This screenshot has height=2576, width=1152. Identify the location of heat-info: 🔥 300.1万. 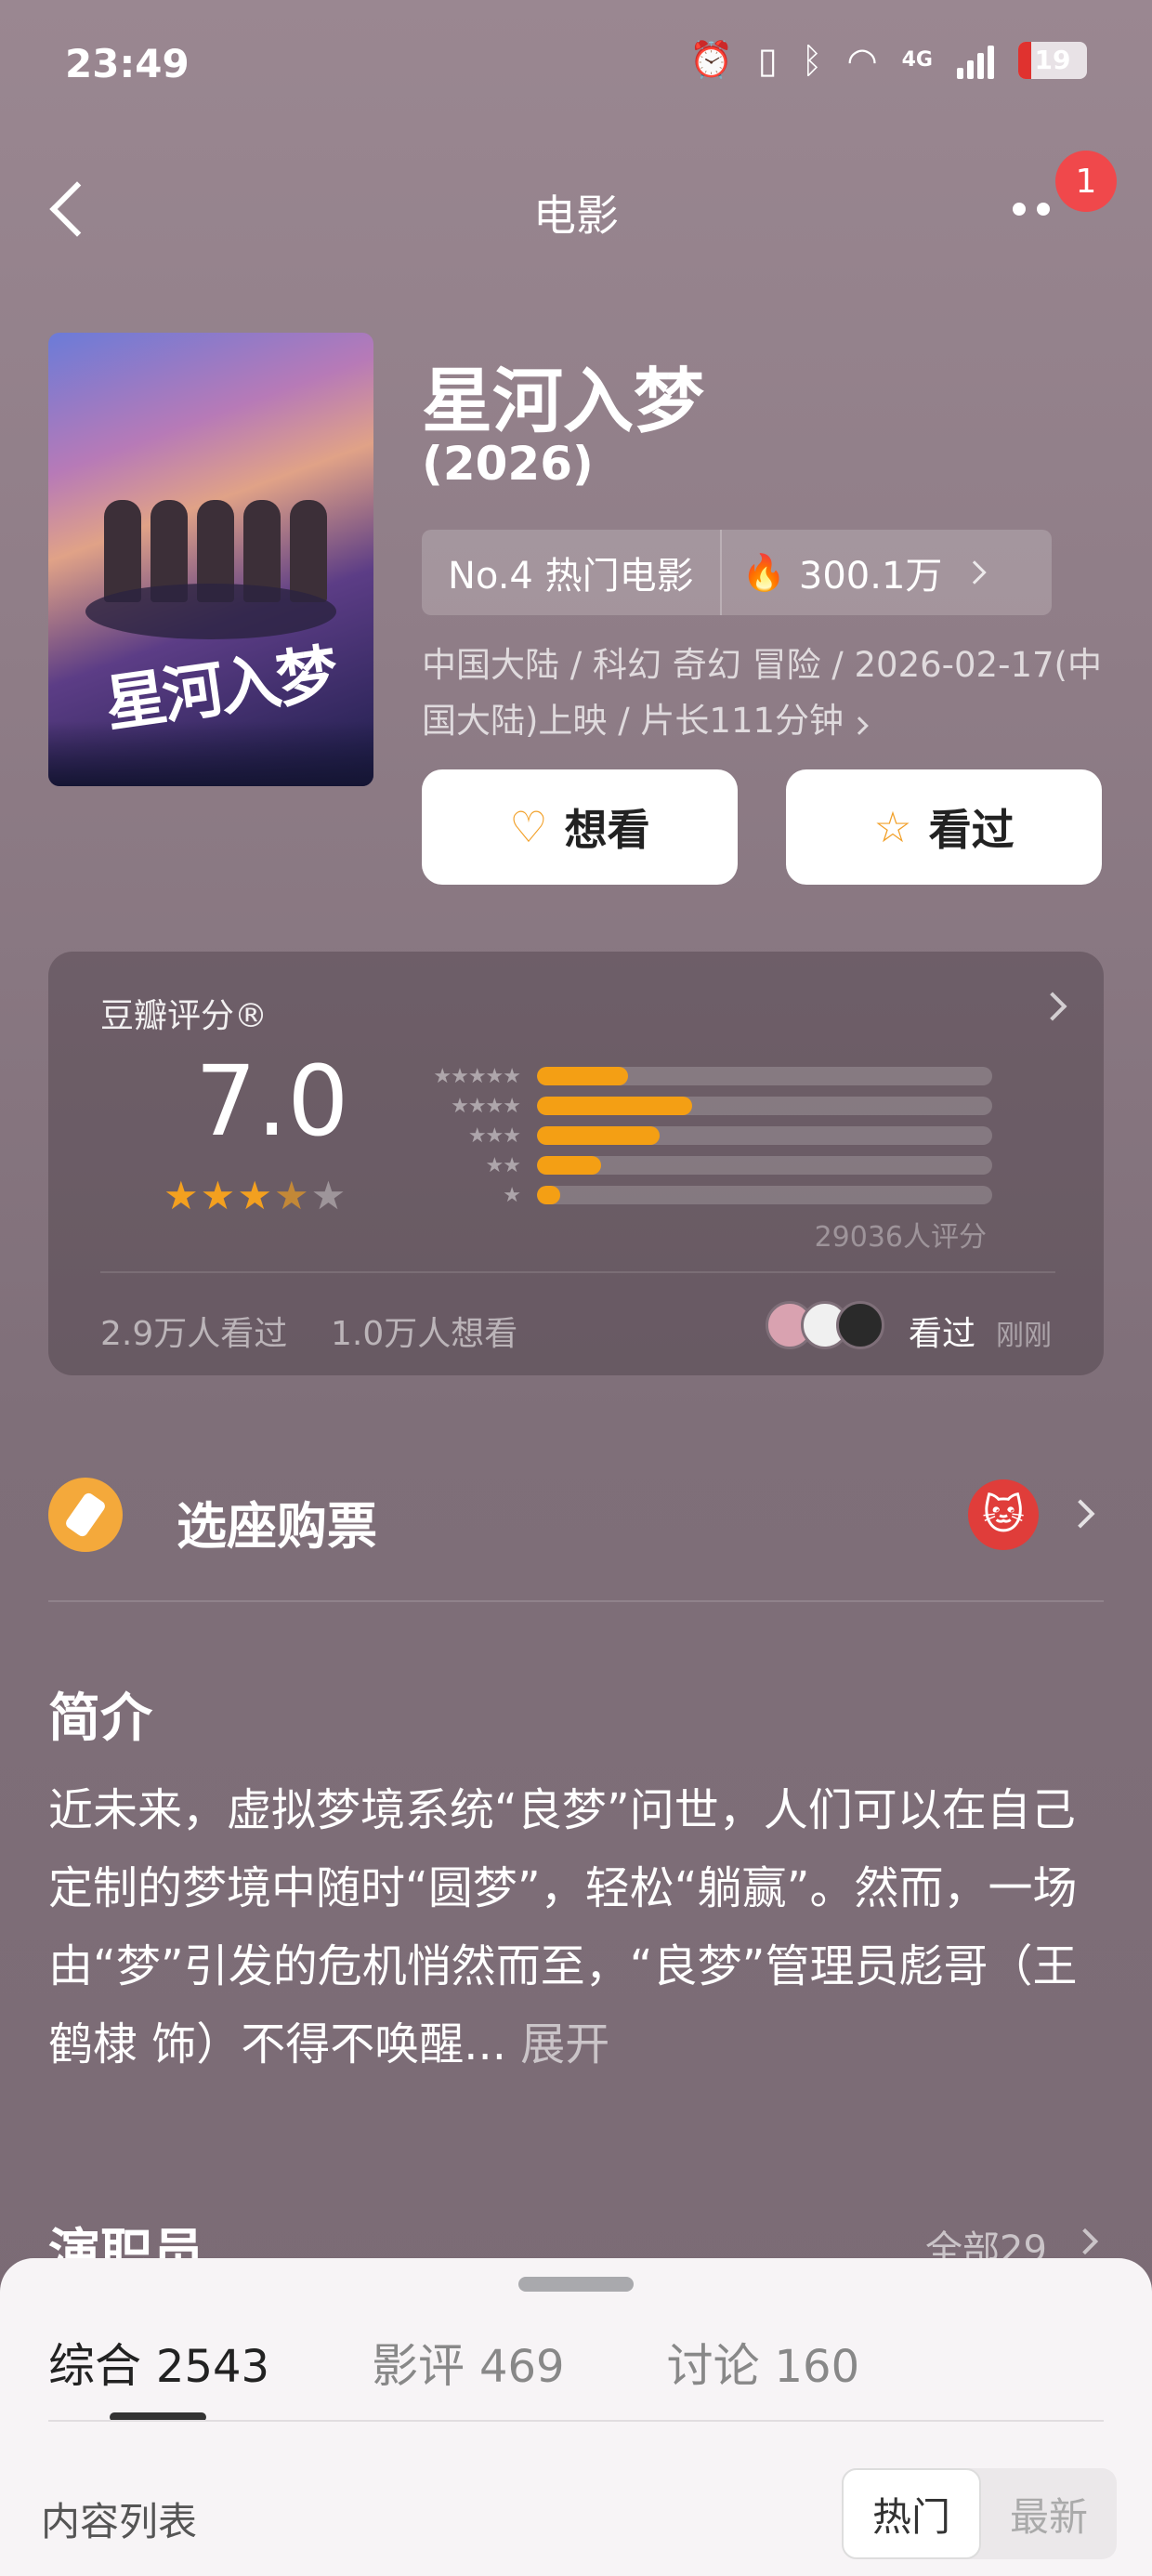
(863, 572).